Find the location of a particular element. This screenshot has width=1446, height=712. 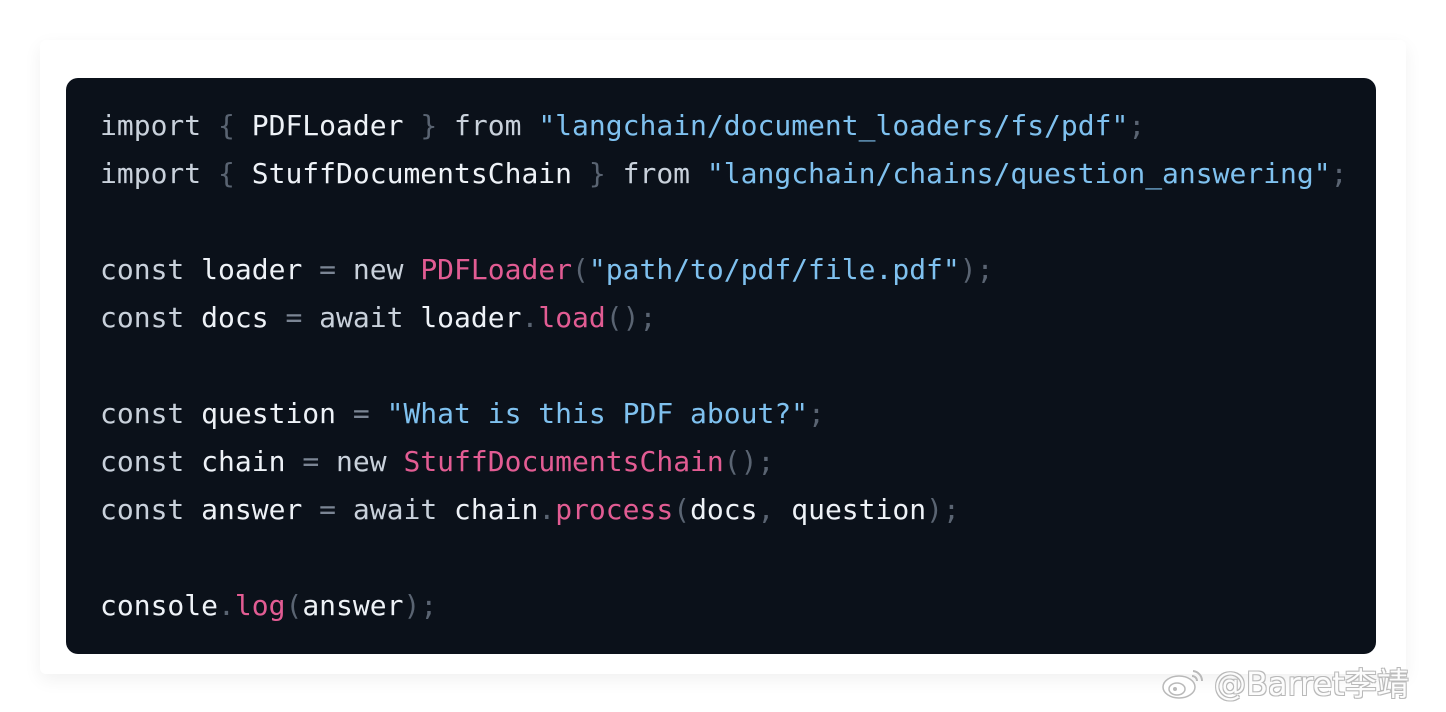

function-token: log is located at coordinates (260, 605).